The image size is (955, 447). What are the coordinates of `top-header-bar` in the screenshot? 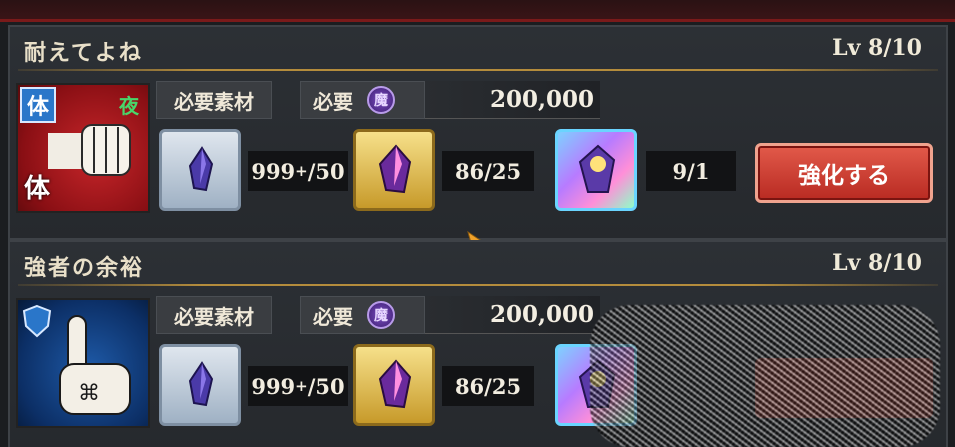 It's located at (477, 11).